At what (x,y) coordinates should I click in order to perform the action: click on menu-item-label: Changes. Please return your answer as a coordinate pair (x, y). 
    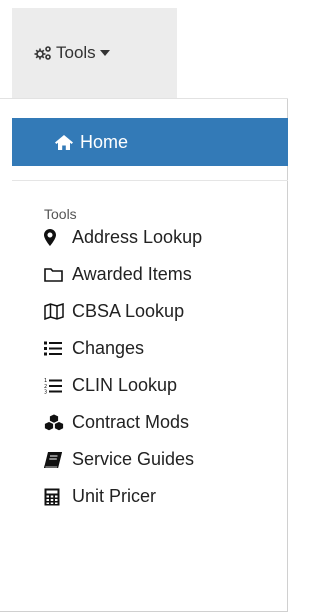
    Looking at the image, I should click on (108, 348).